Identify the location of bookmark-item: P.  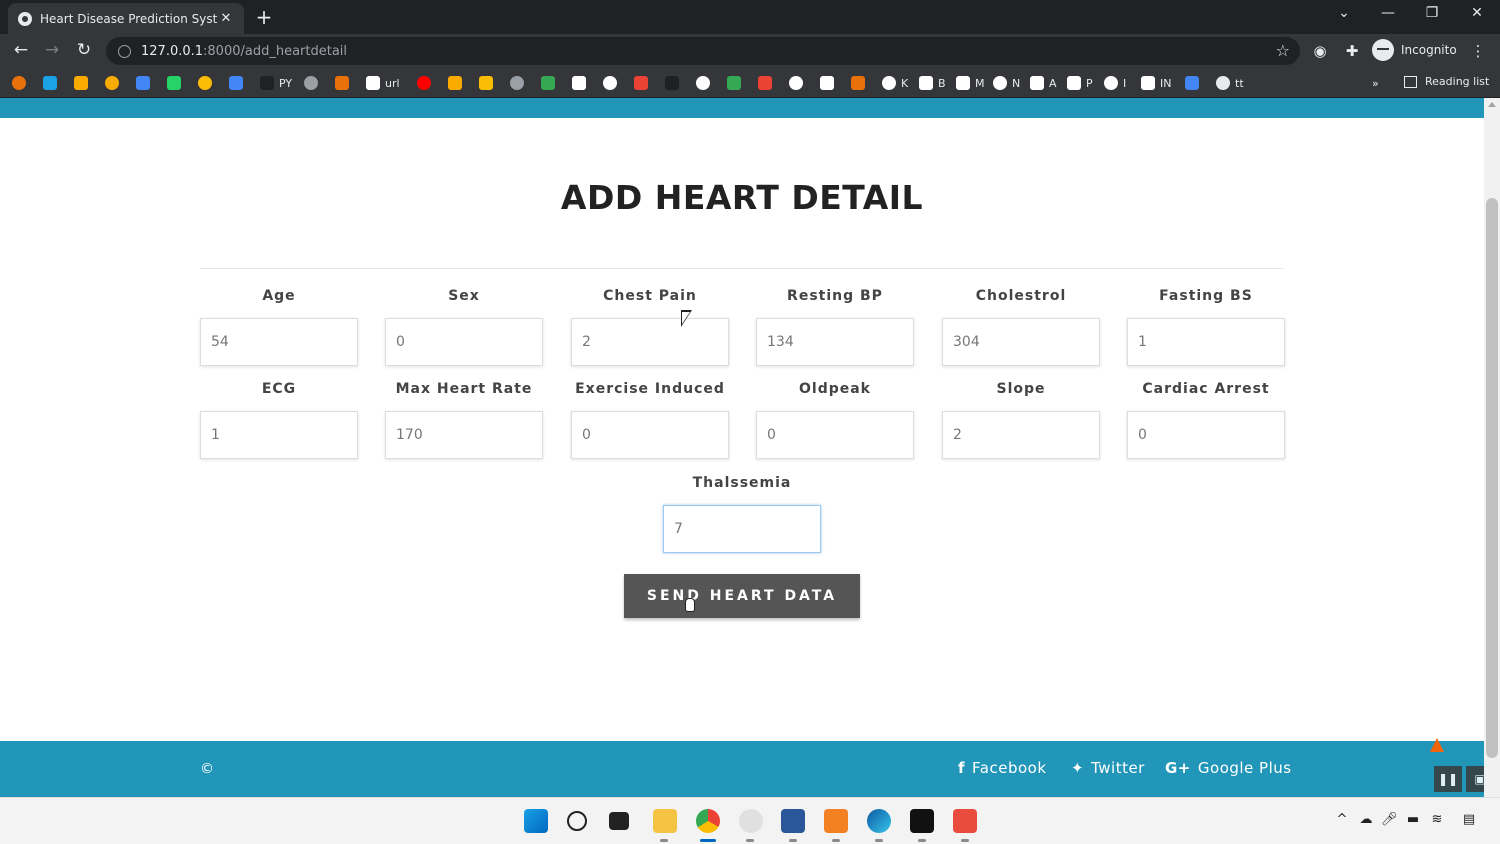
(1080, 83).